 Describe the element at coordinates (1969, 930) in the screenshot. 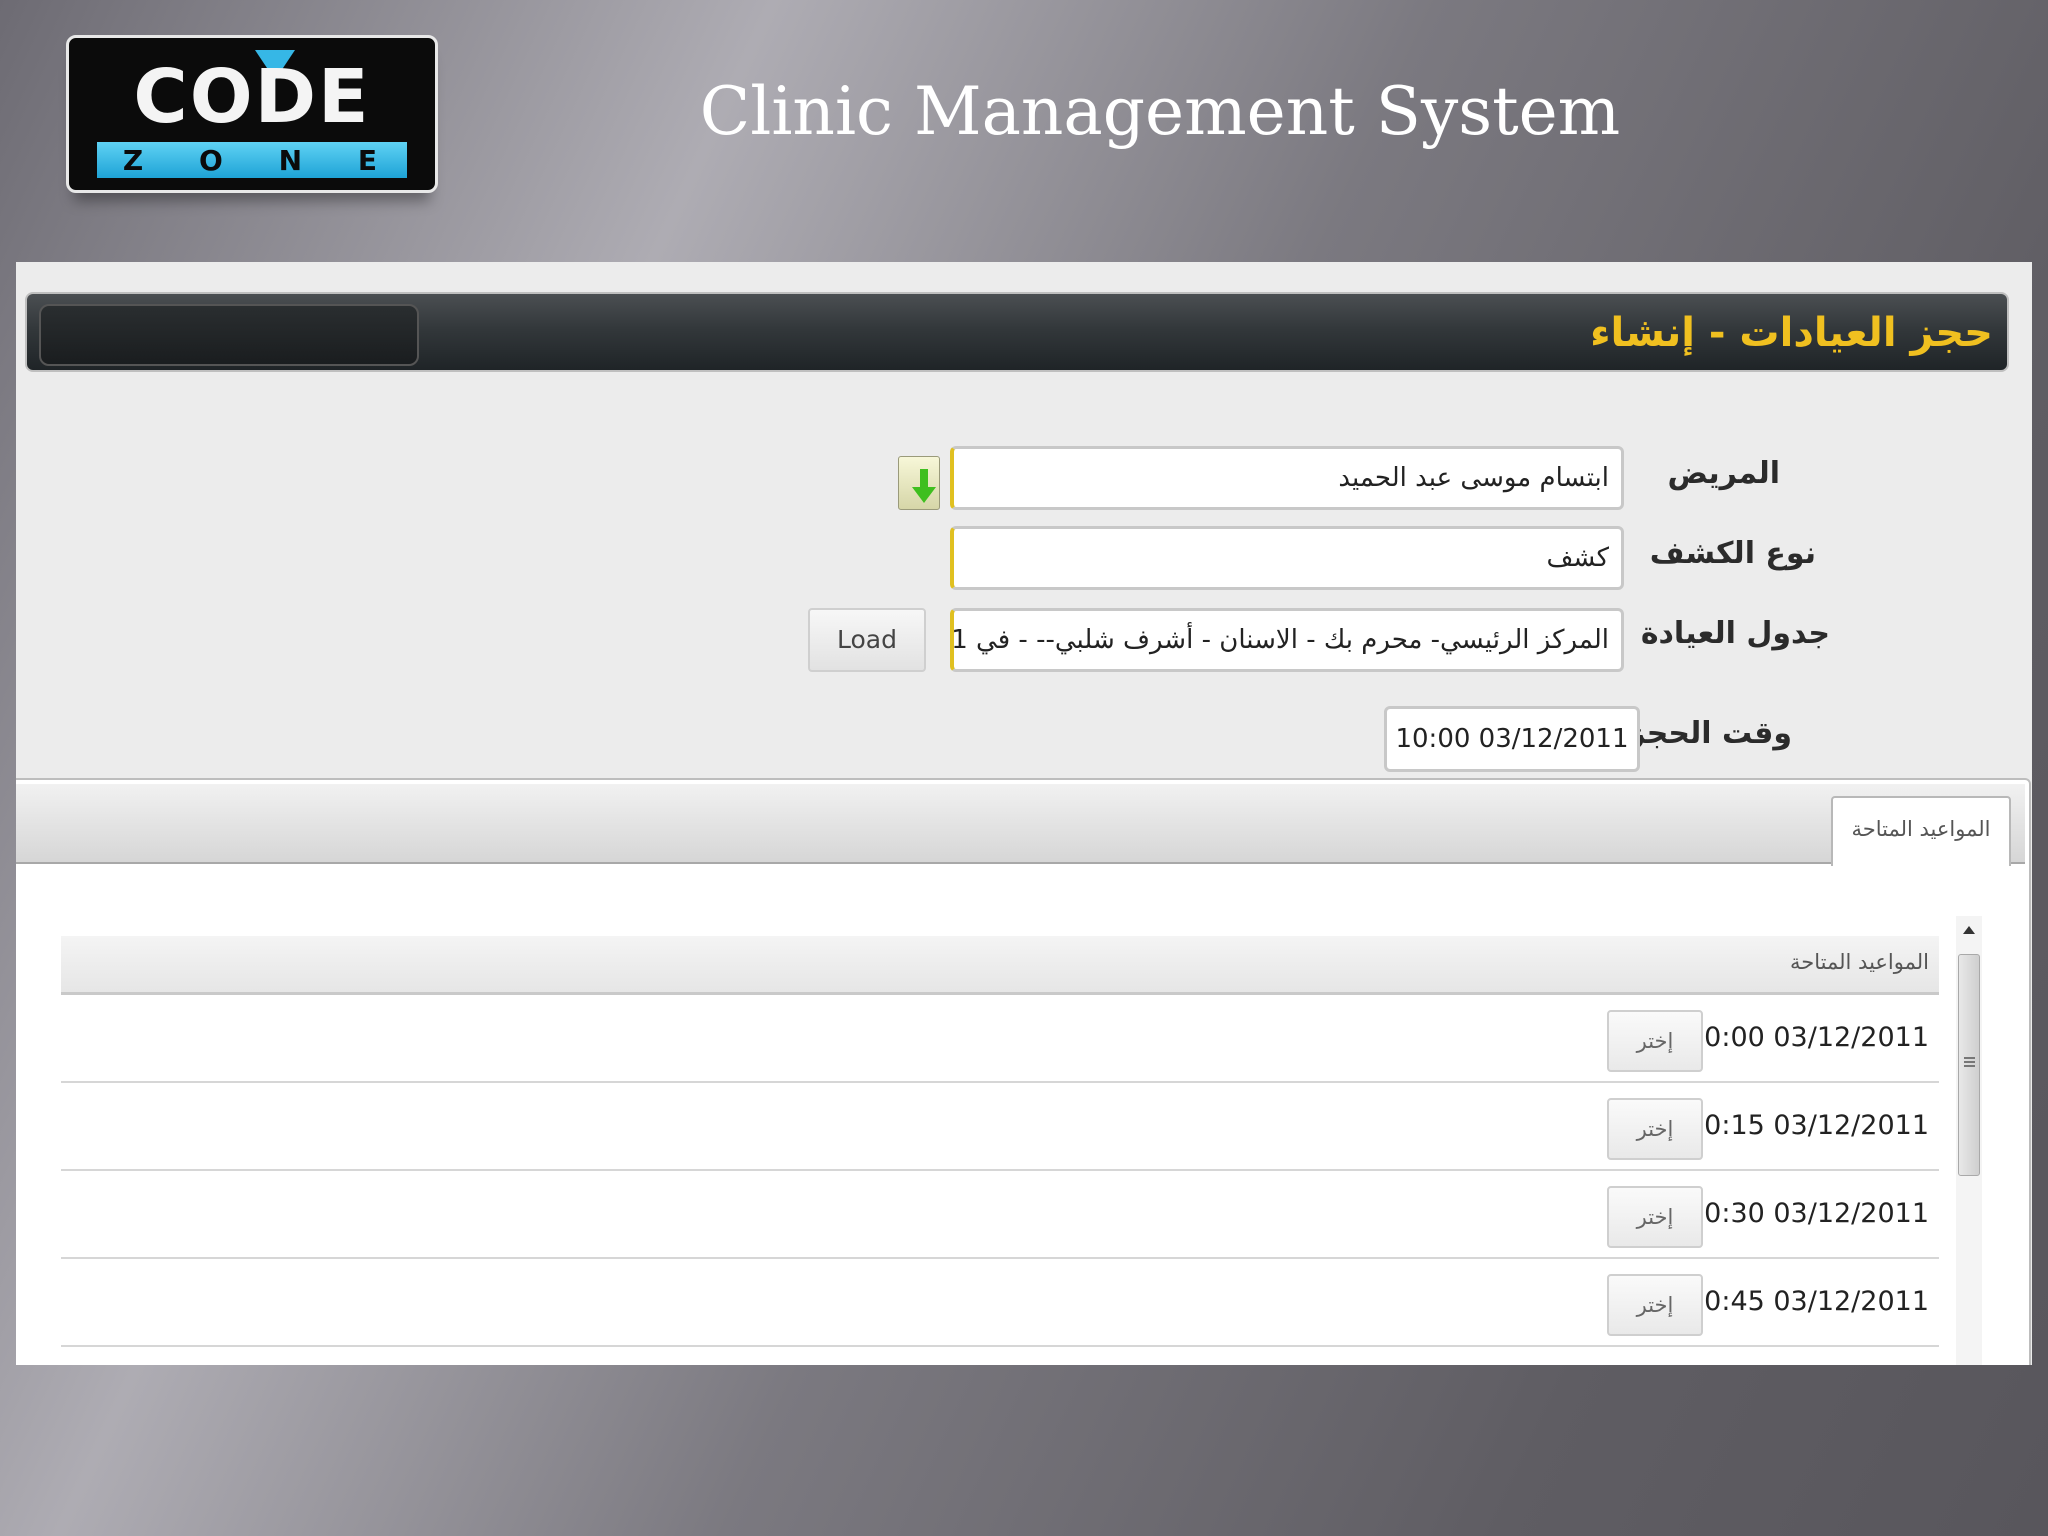

I see `scroll-up-arrow-icon` at that location.